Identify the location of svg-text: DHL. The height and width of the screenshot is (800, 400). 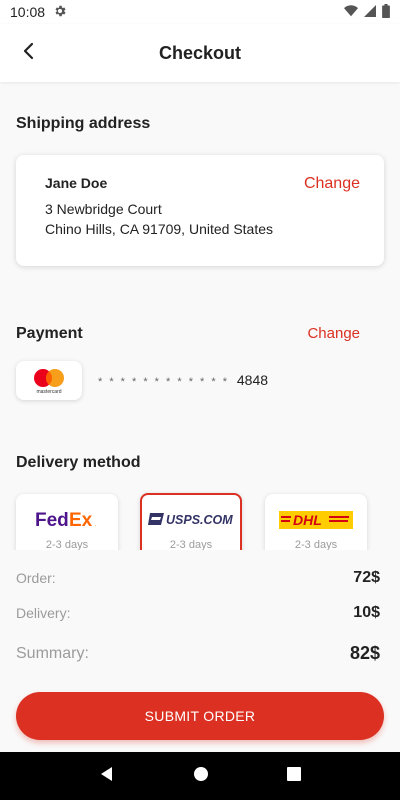
(307, 520).